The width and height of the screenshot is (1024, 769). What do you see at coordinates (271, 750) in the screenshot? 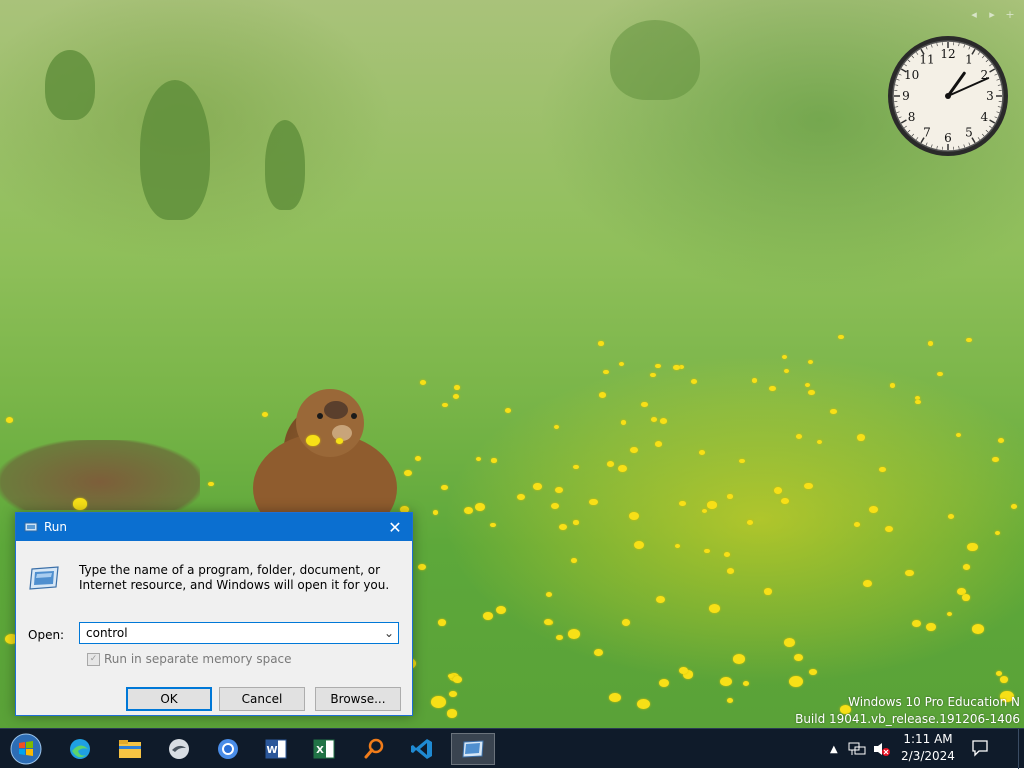
I see `svg-text: W` at bounding box center [271, 750].